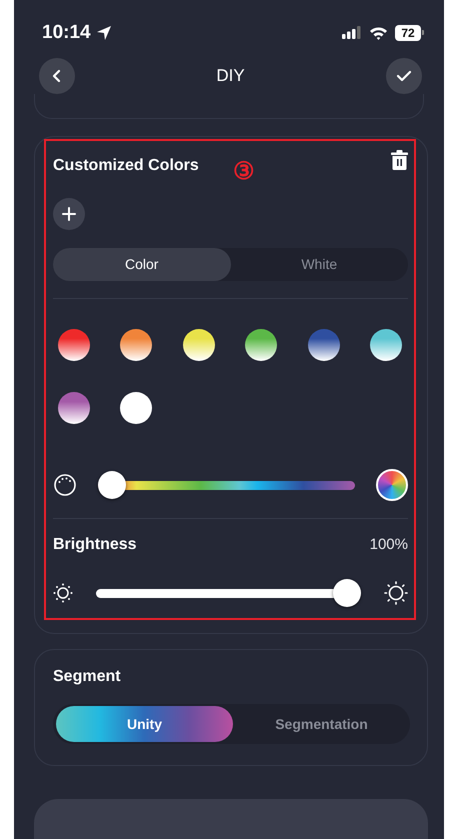 The height and width of the screenshot is (839, 452). Describe the element at coordinates (66, 33) in the screenshot. I see `status-time: 10:14` at that location.